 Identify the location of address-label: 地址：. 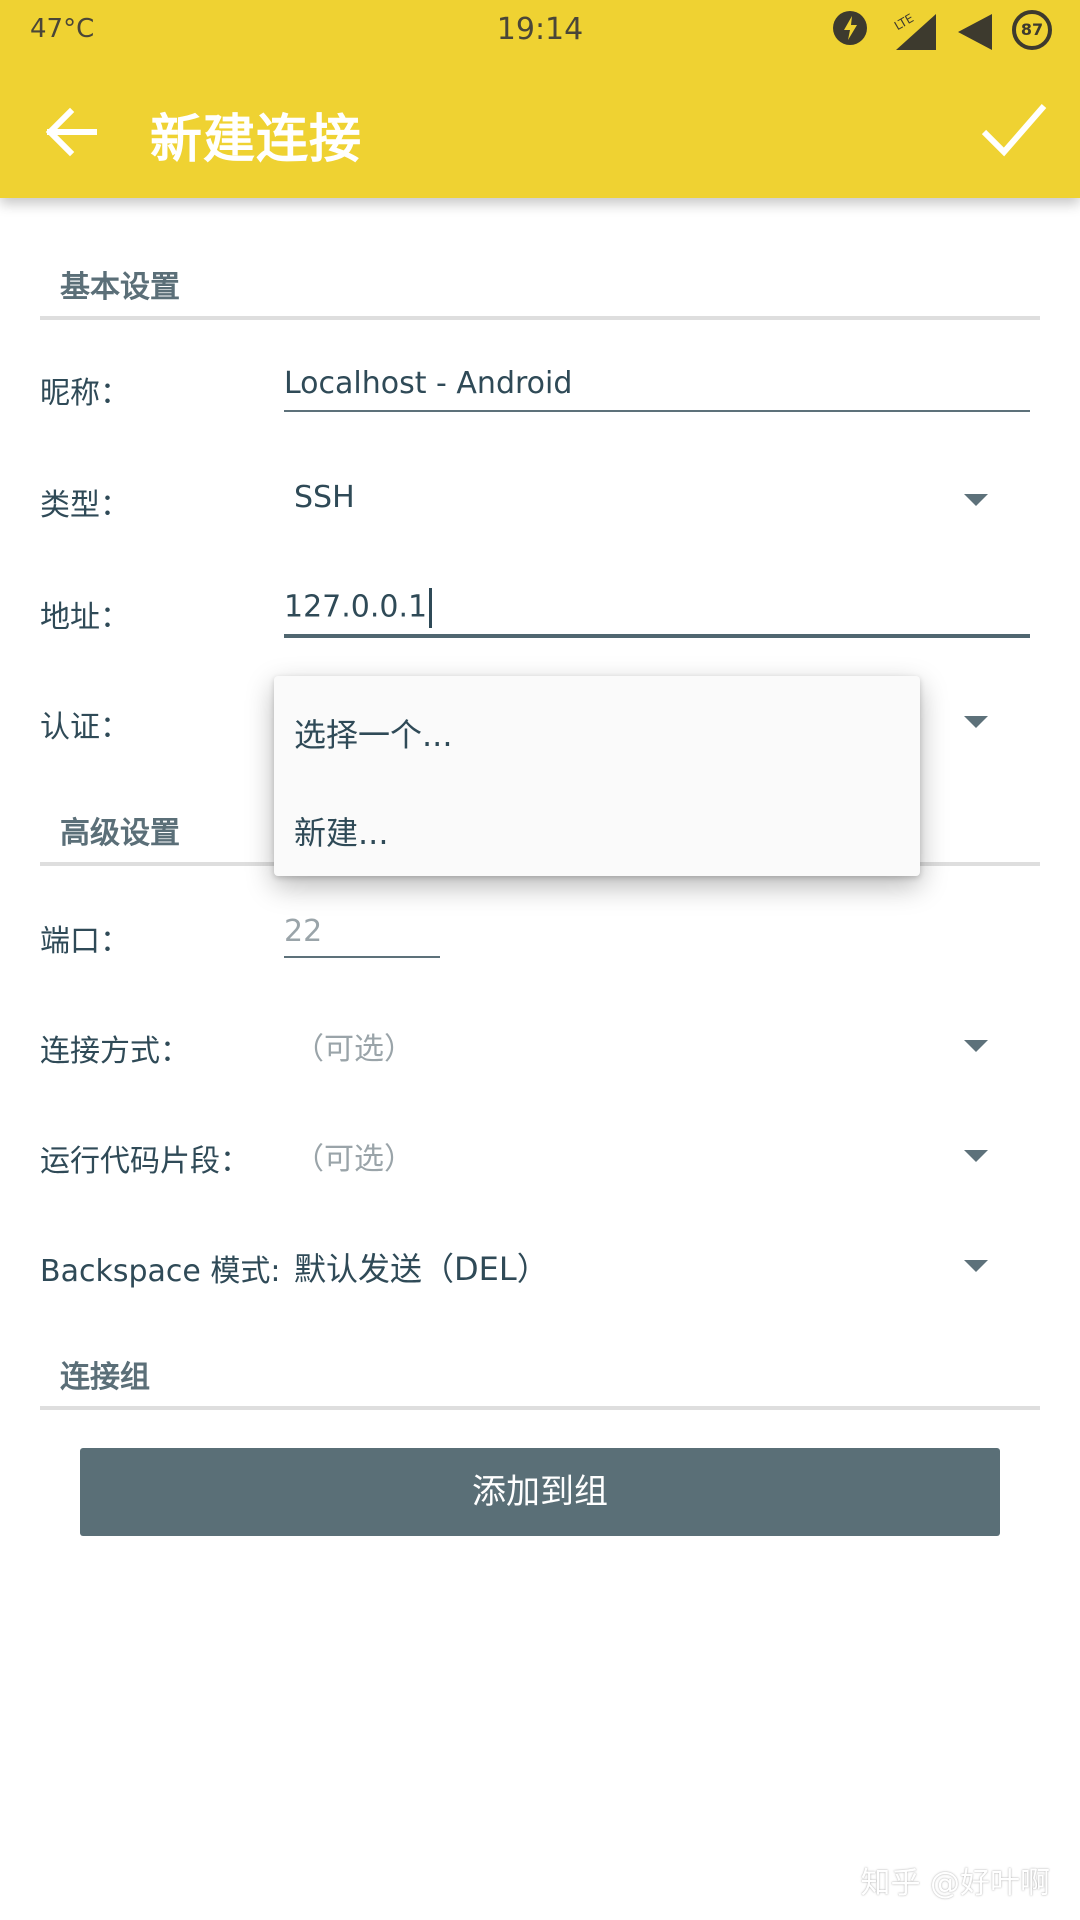
(85, 617).